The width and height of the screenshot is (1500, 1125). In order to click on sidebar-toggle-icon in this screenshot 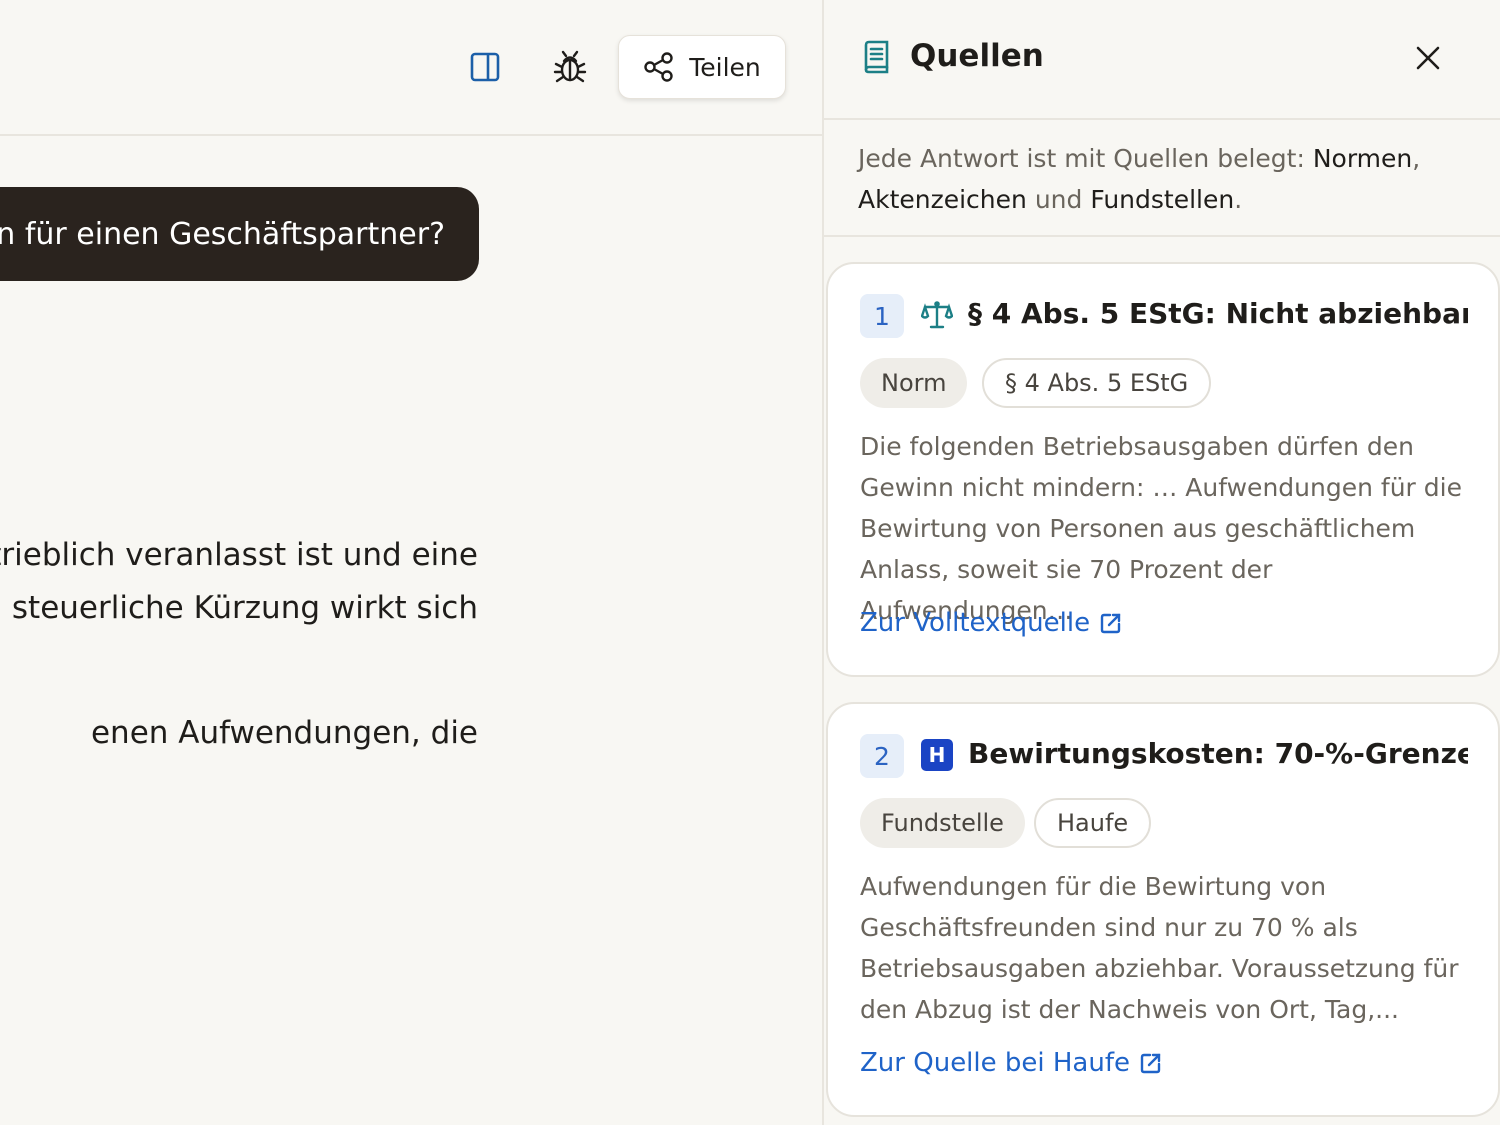, I will do `click(485, 67)`.